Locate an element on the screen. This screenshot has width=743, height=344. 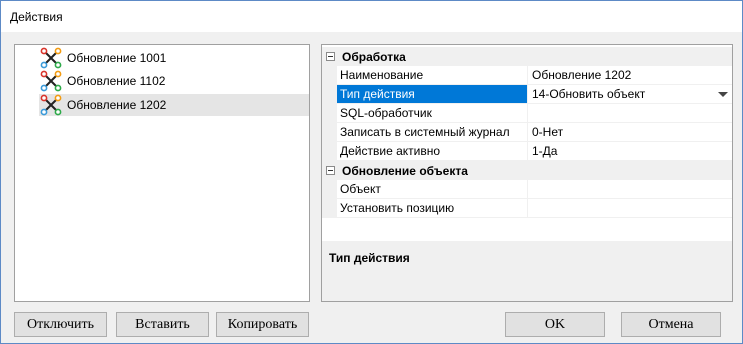
property-name: Установить позицию is located at coordinates (432, 208).